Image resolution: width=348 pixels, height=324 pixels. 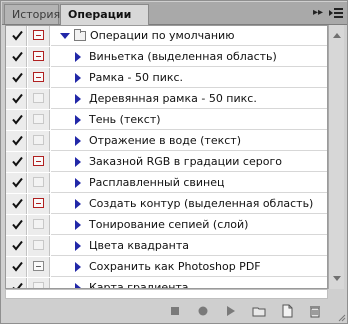 I want to click on action-set-cell: Операции по умолчанию, so click(x=189, y=36).